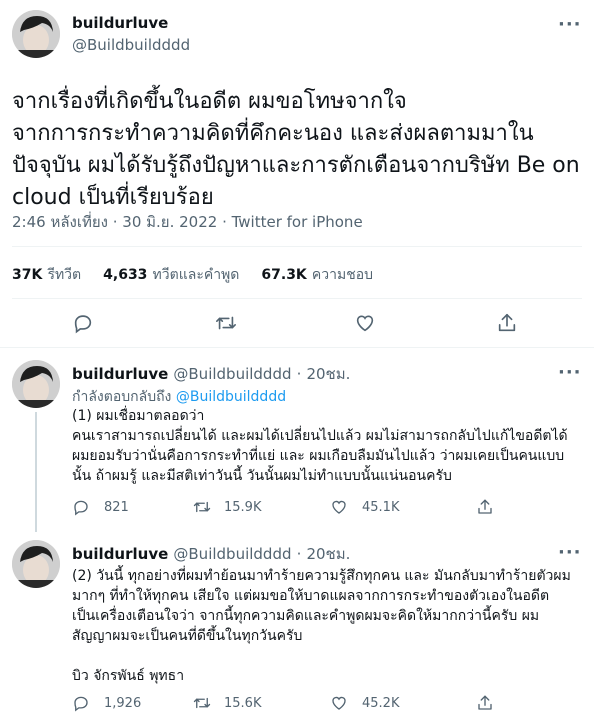 The height and width of the screenshot is (719, 594). Describe the element at coordinates (209, 101) in the screenshot. I see `tweet-text-line: จากเรื่องที่เกิดขึ้นในอดีต ผมขอโทษจากใจ` at that location.